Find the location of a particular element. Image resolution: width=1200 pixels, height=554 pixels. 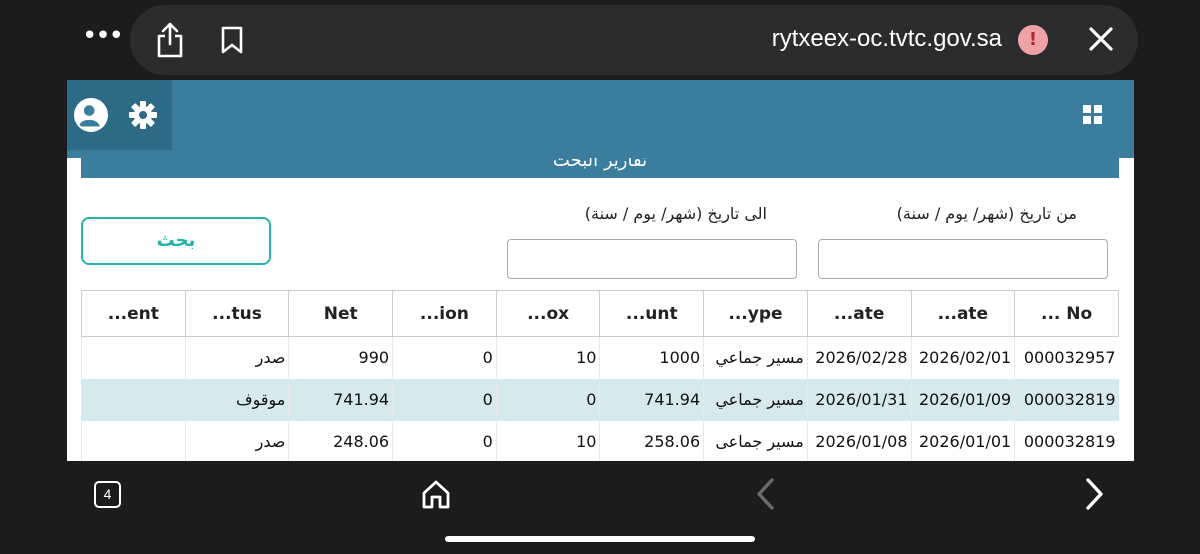

tabs-icon: 4 is located at coordinates (107, 494).